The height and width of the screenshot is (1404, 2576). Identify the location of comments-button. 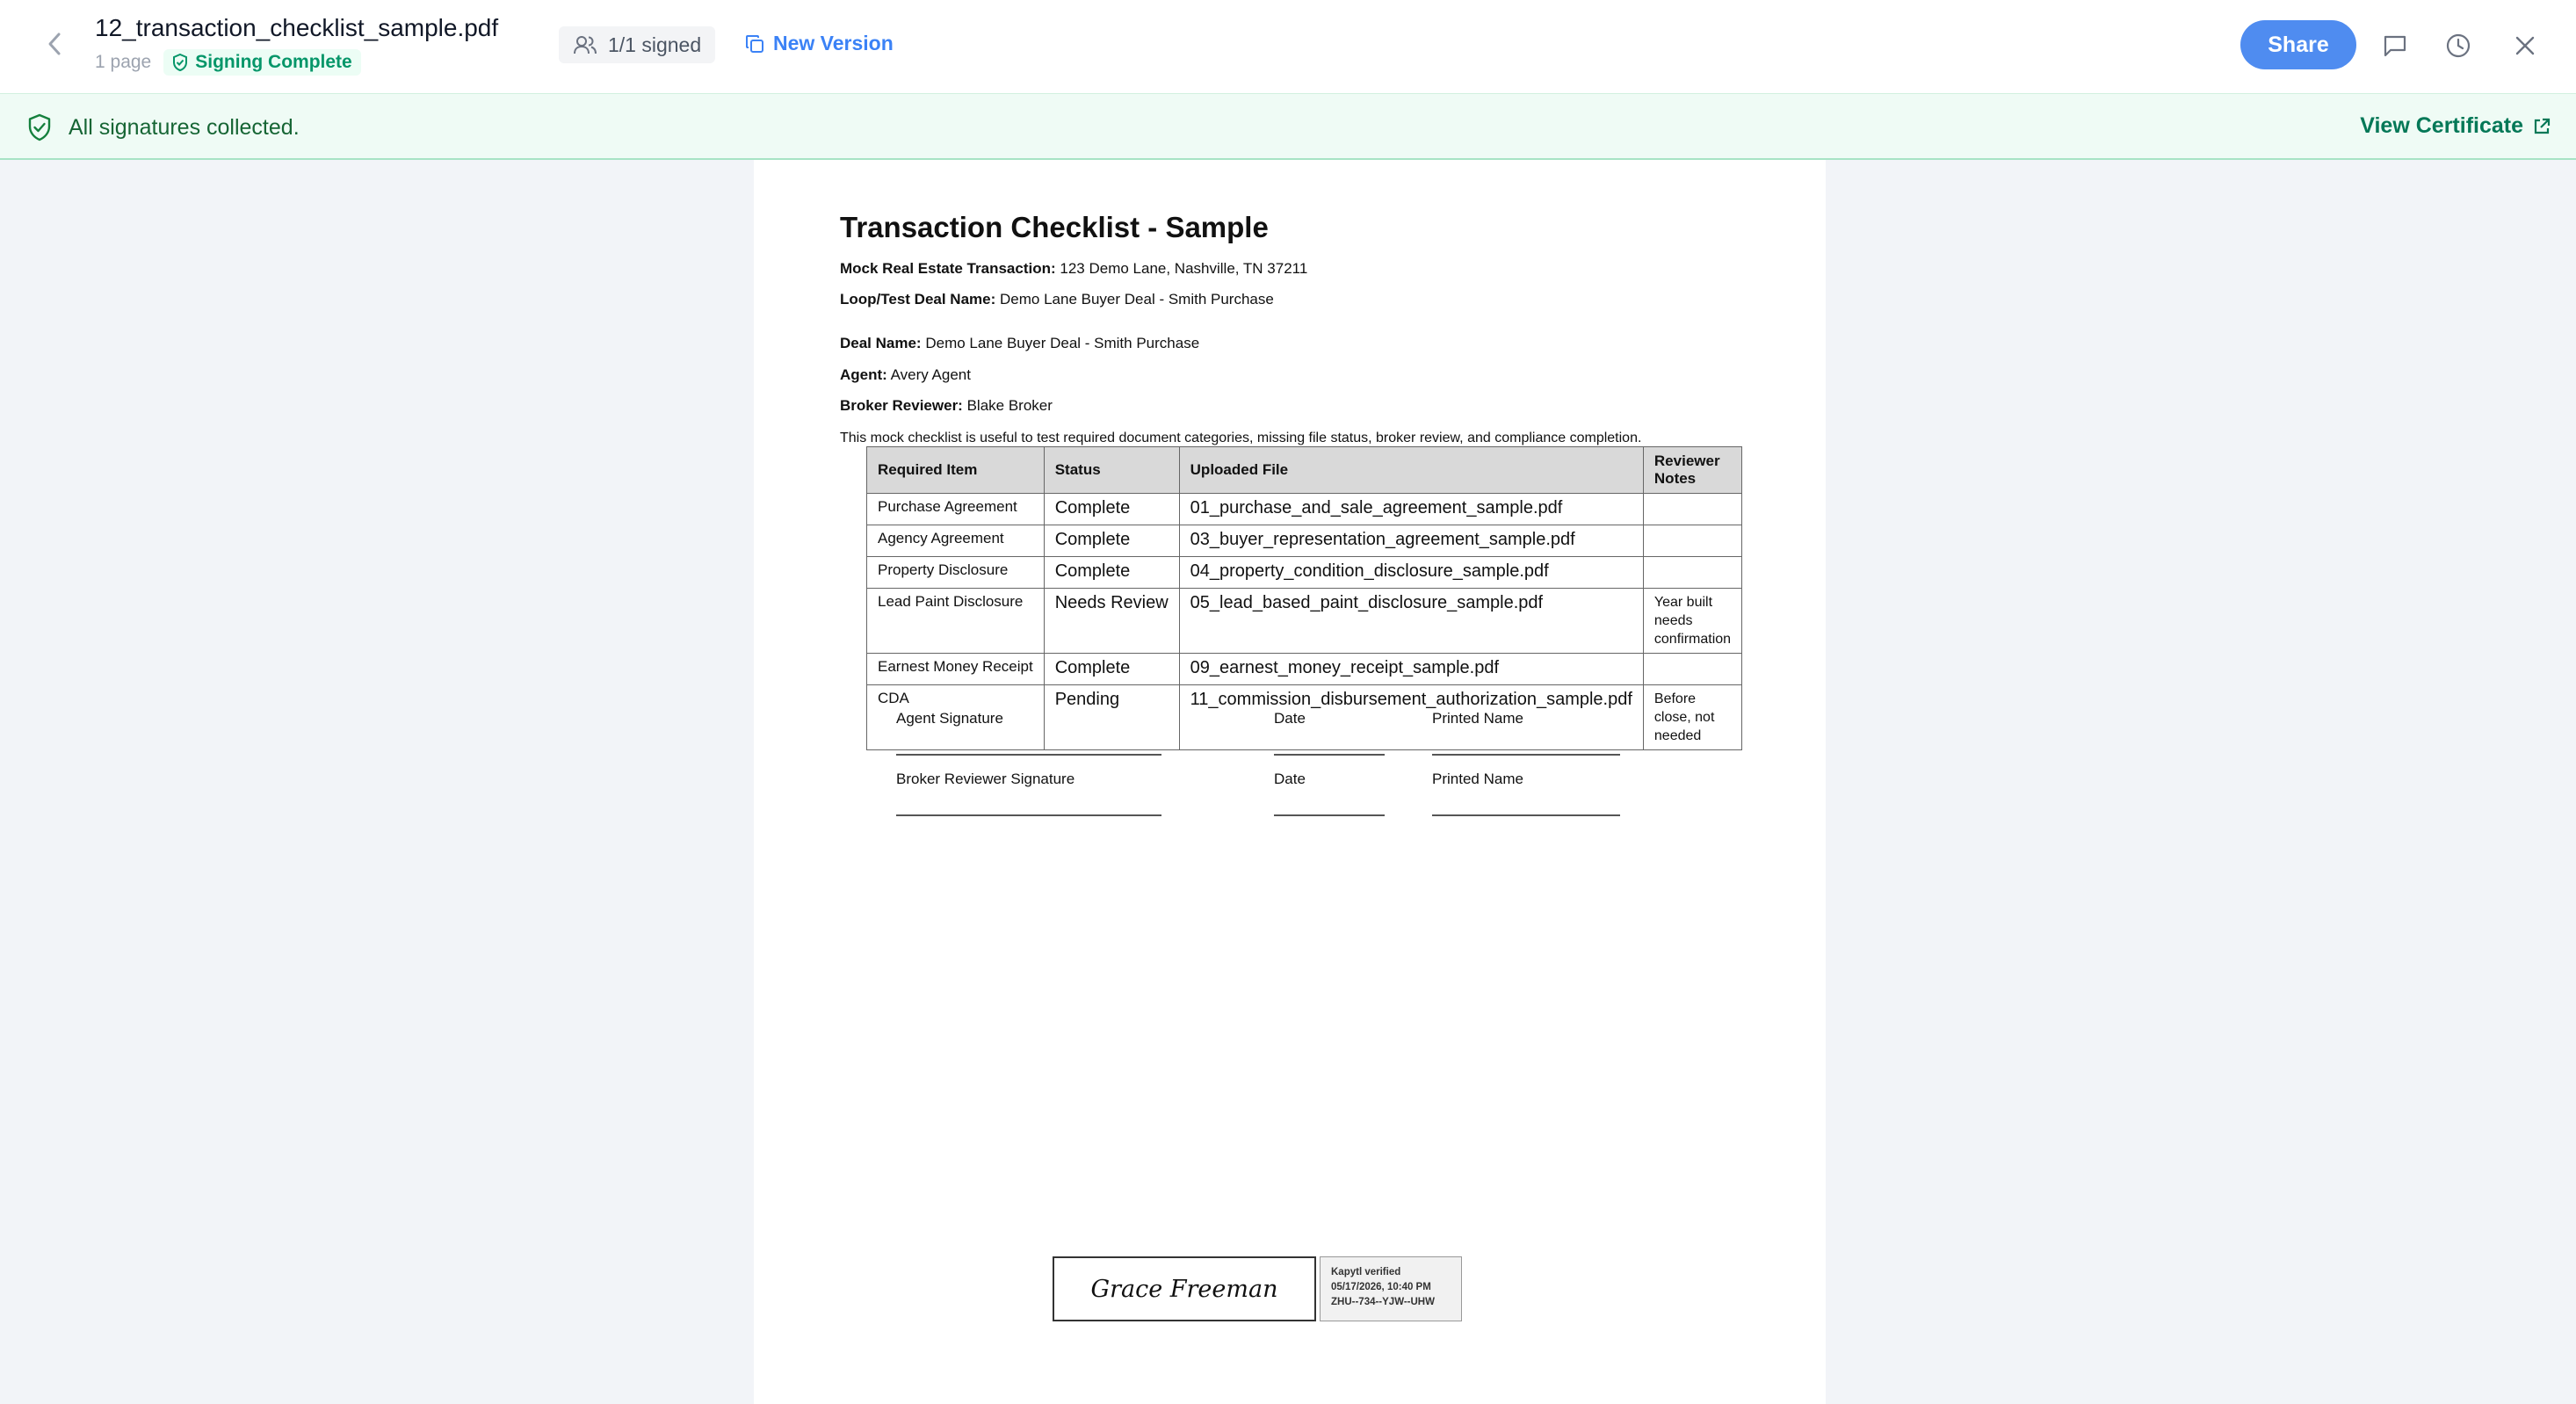
(2395, 46).